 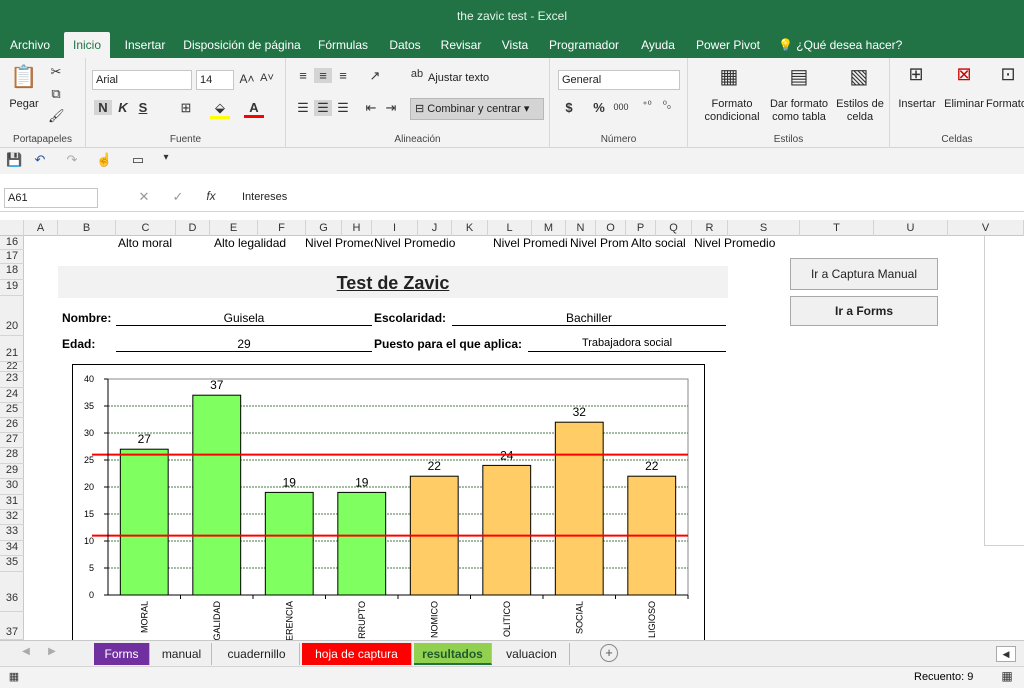 I want to click on touch-mode-icon: ☝, so click(x=104, y=160).